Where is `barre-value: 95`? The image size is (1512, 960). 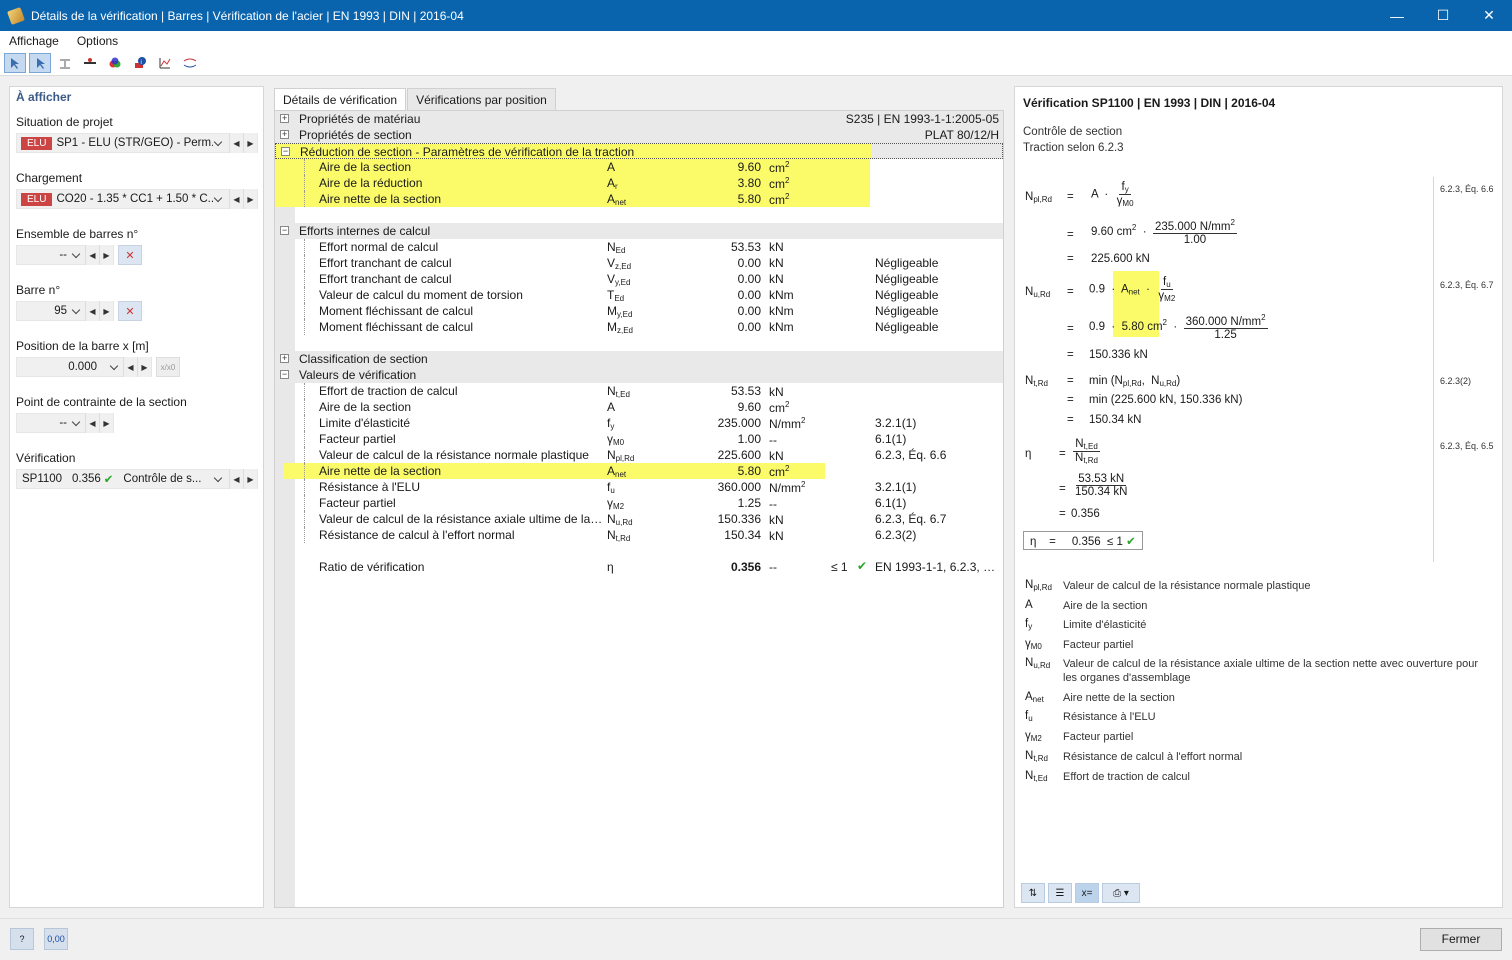
barre-value: 95 is located at coordinates (60, 311).